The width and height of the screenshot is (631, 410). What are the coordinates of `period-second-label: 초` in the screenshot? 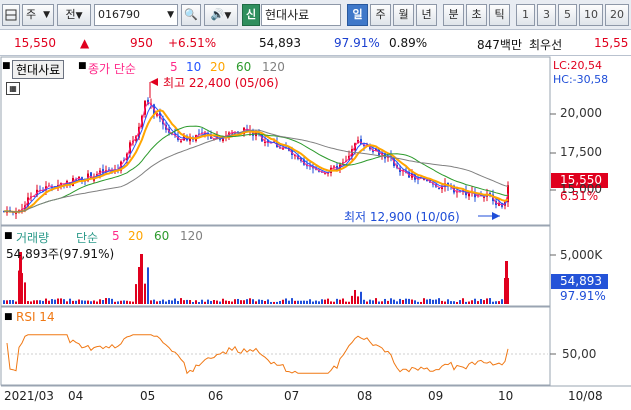 It's located at (476, 14).